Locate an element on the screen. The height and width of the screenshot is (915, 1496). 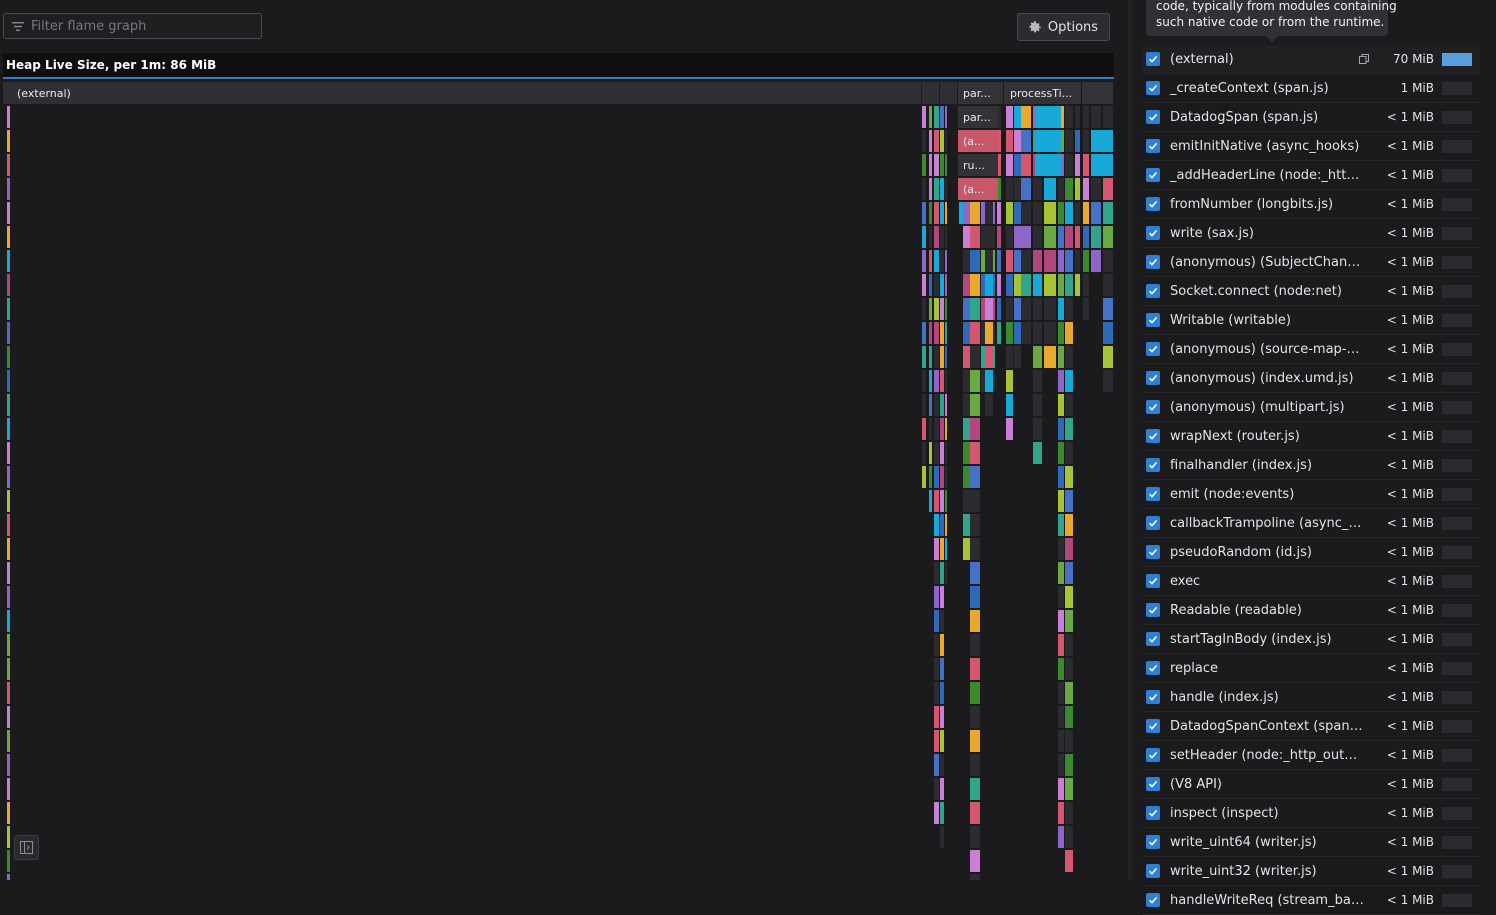
flame-frame-separator is located at coordinates (939, 93).